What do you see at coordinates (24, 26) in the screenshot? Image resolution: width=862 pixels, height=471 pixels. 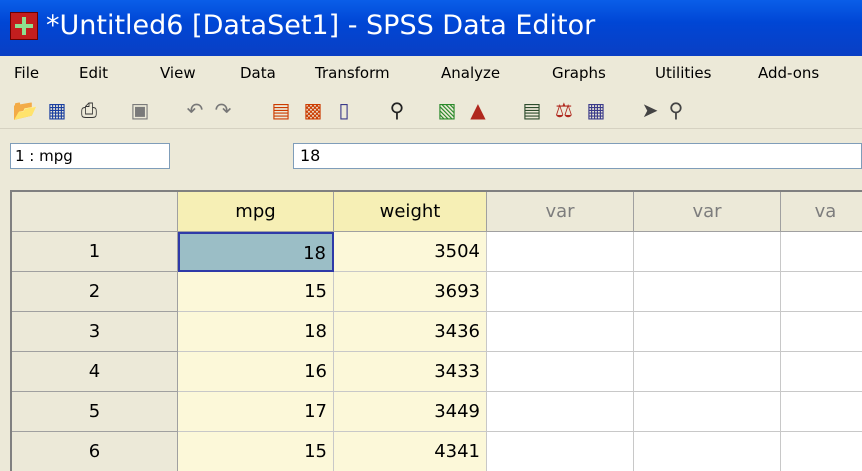 I see `spss-app-icon` at bounding box center [24, 26].